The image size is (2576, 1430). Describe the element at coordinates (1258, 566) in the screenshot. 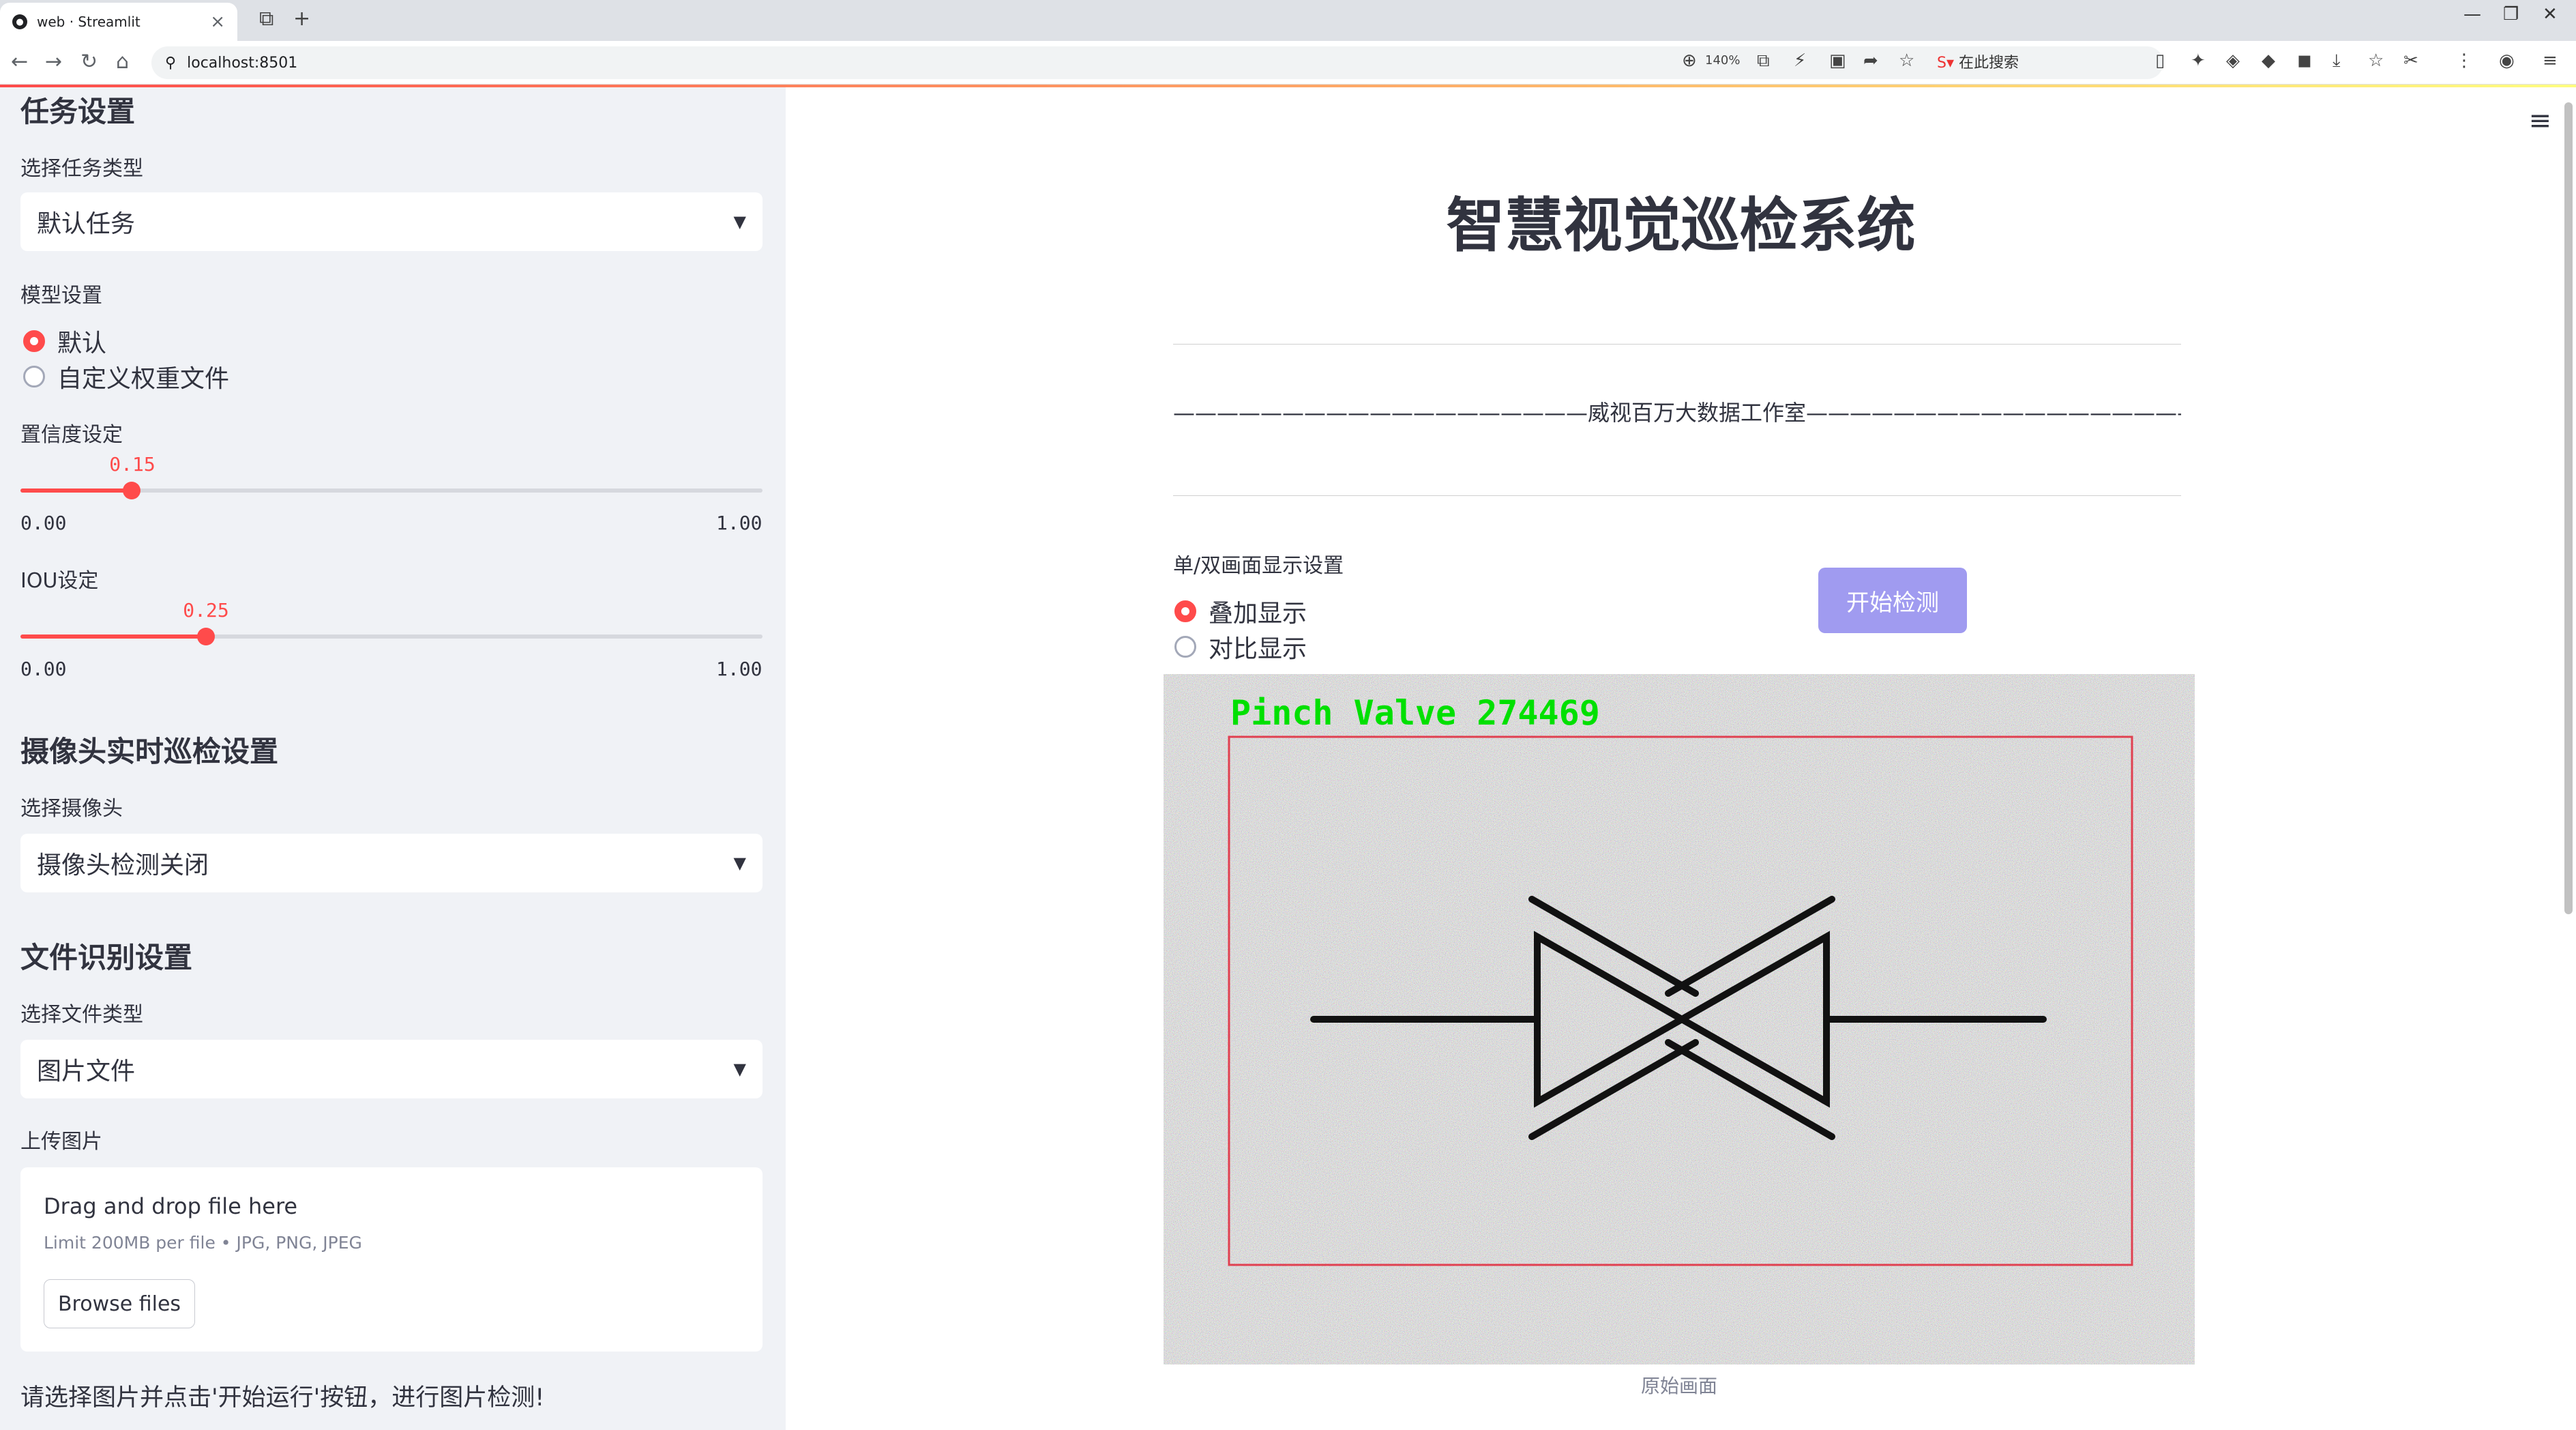

I see `display-mode-label: 单/双画面显示设置` at that location.